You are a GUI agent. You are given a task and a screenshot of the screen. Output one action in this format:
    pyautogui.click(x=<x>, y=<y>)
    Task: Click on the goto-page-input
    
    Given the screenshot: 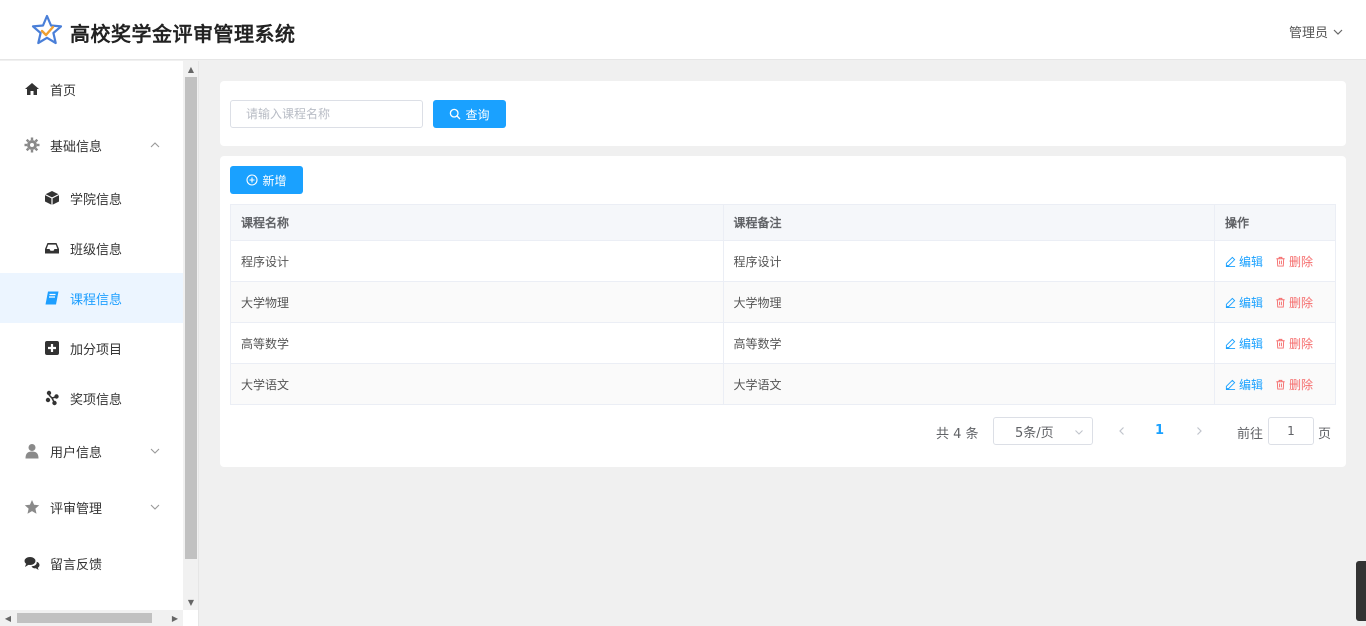 What is the action you would take?
    pyautogui.click(x=1291, y=431)
    